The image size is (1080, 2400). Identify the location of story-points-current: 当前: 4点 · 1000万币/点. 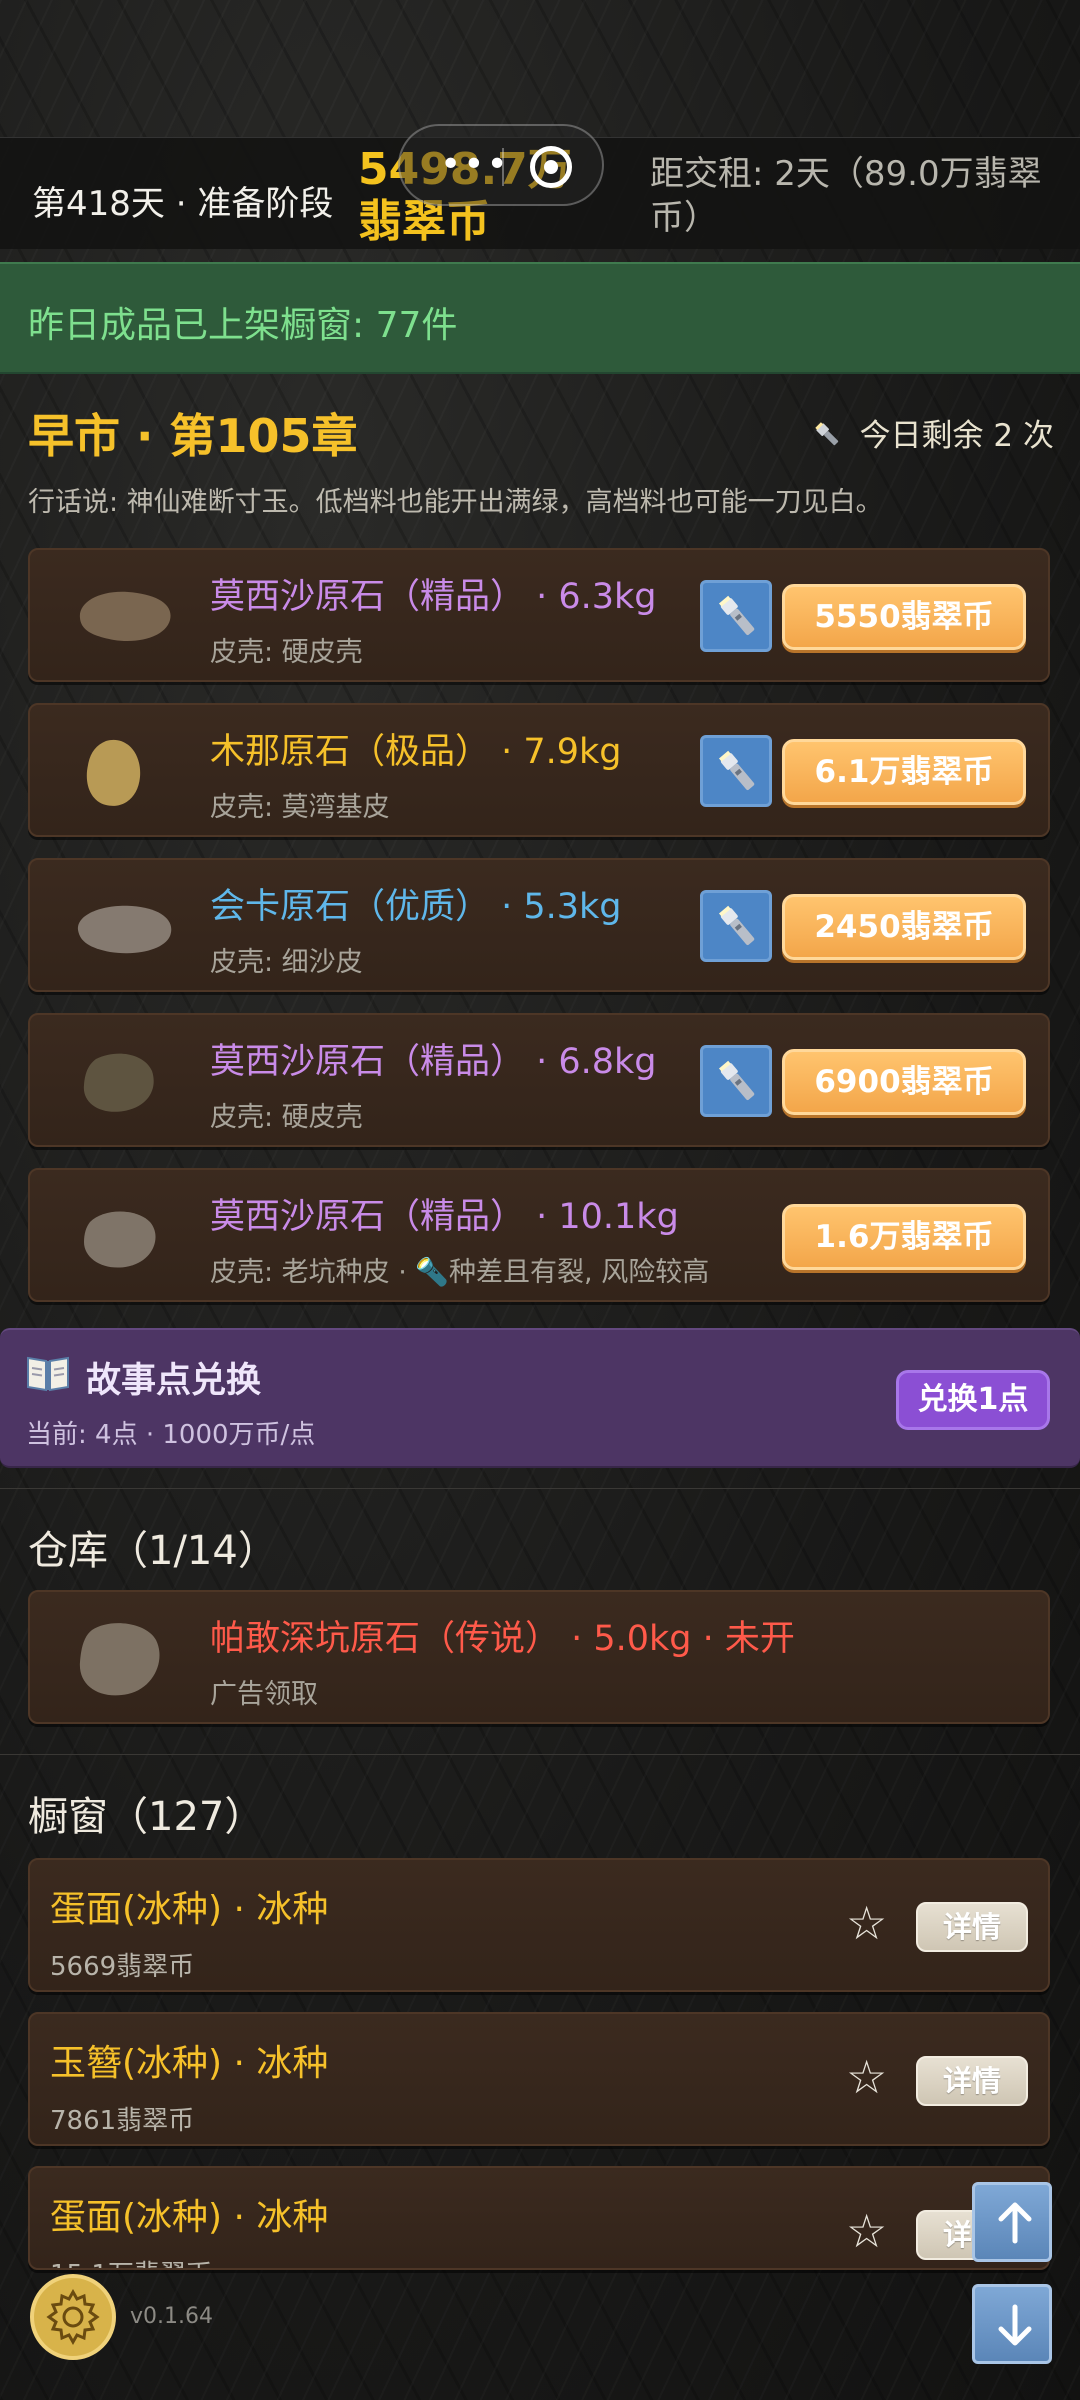
(171, 1435).